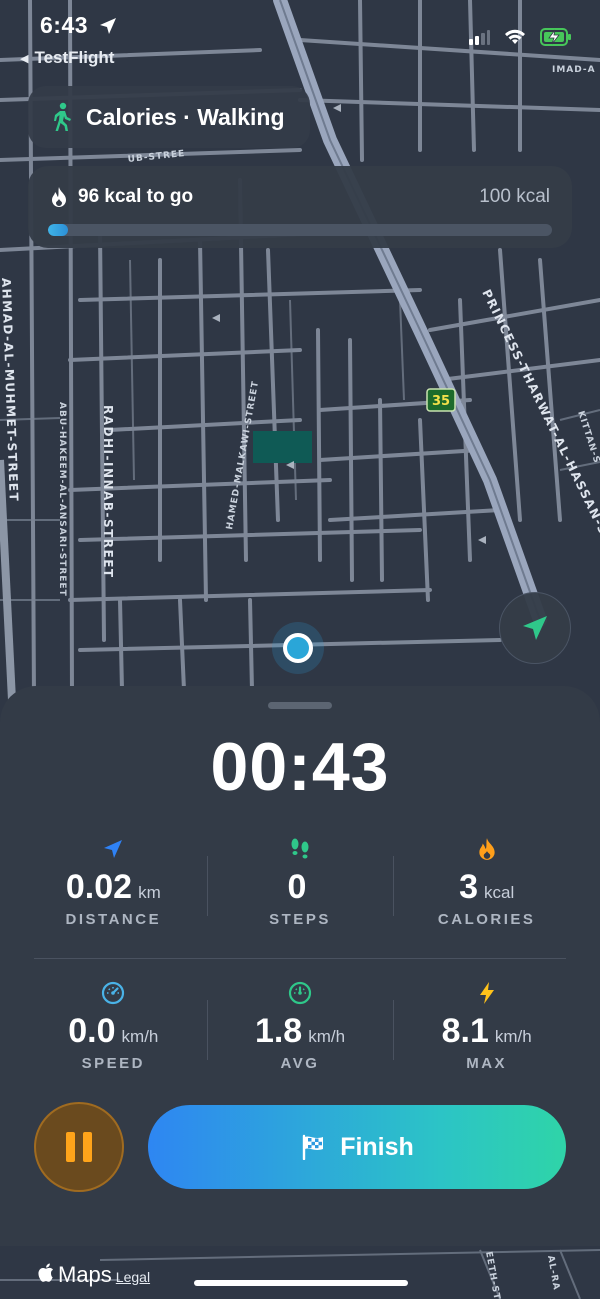 The height and width of the screenshot is (1299, 600). What do you see at coordinates (113, 1063) in the screenshot?
I see `stat-label: SPEED` at bounding box center [113, 1063].